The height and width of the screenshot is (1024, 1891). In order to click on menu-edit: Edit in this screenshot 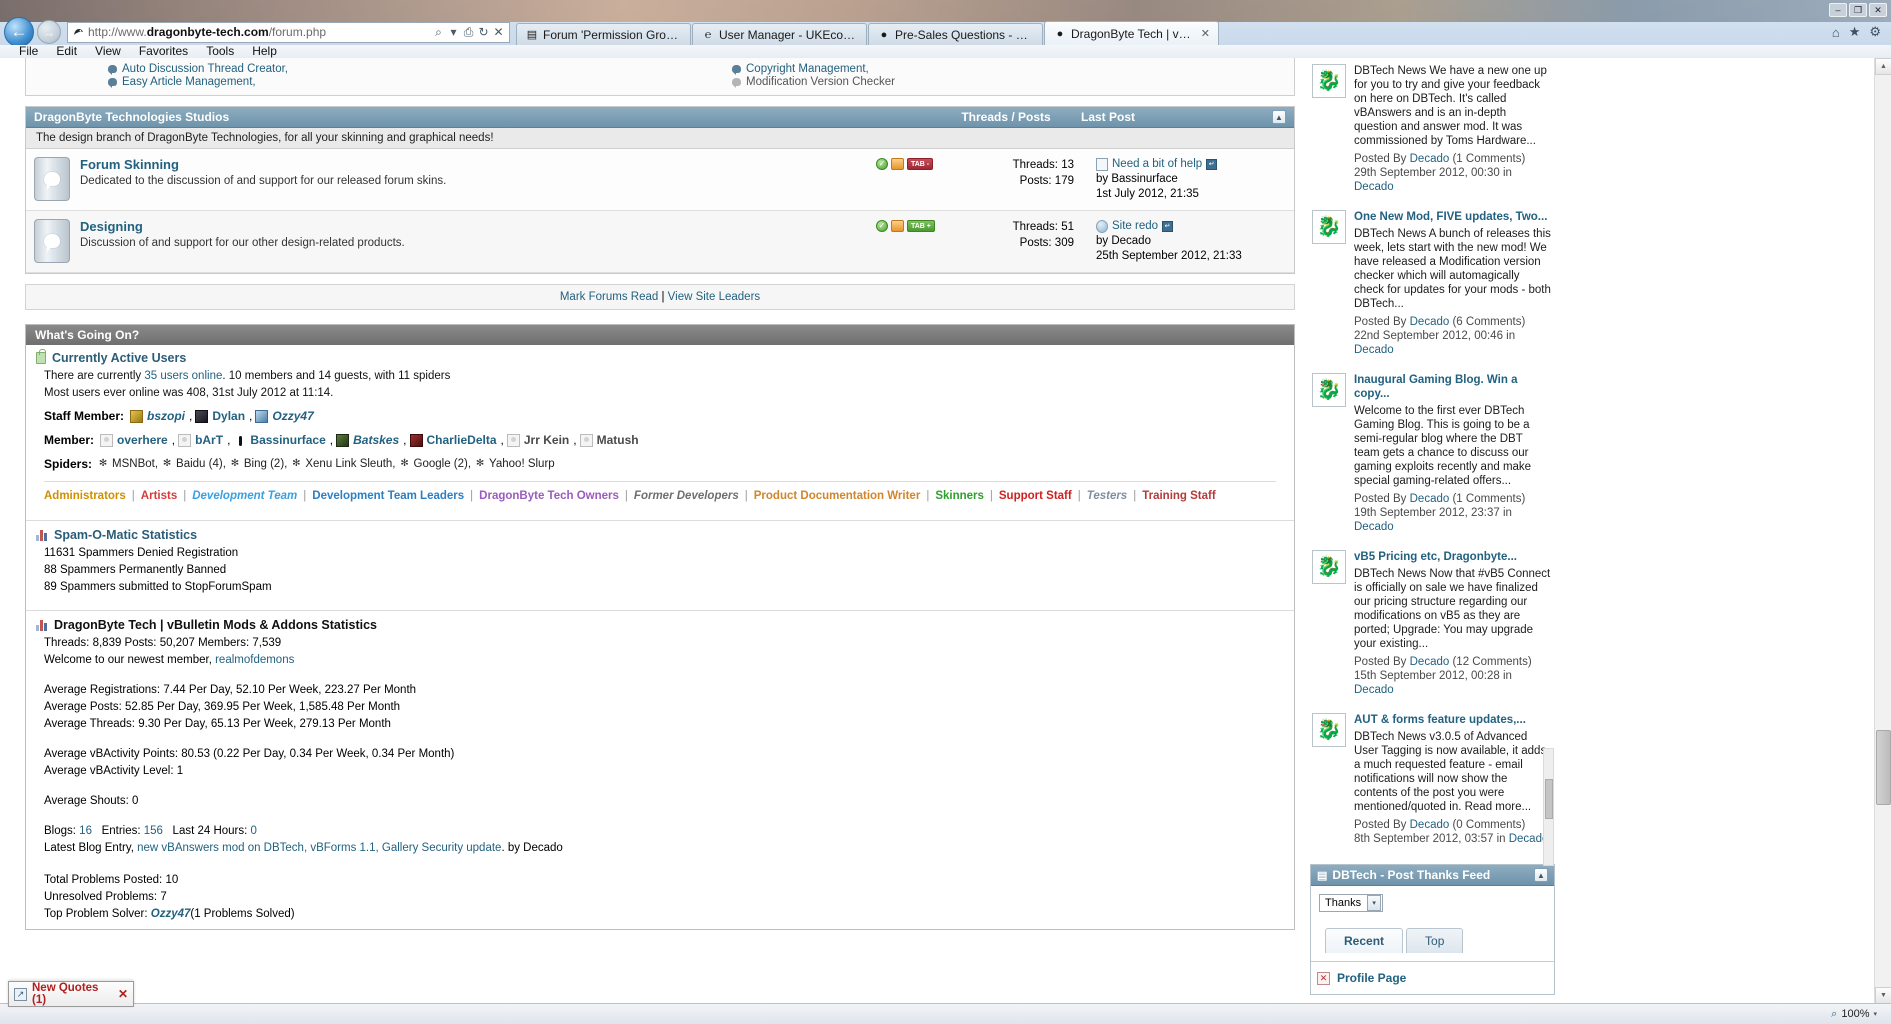, I will do `click(66, 51)`.